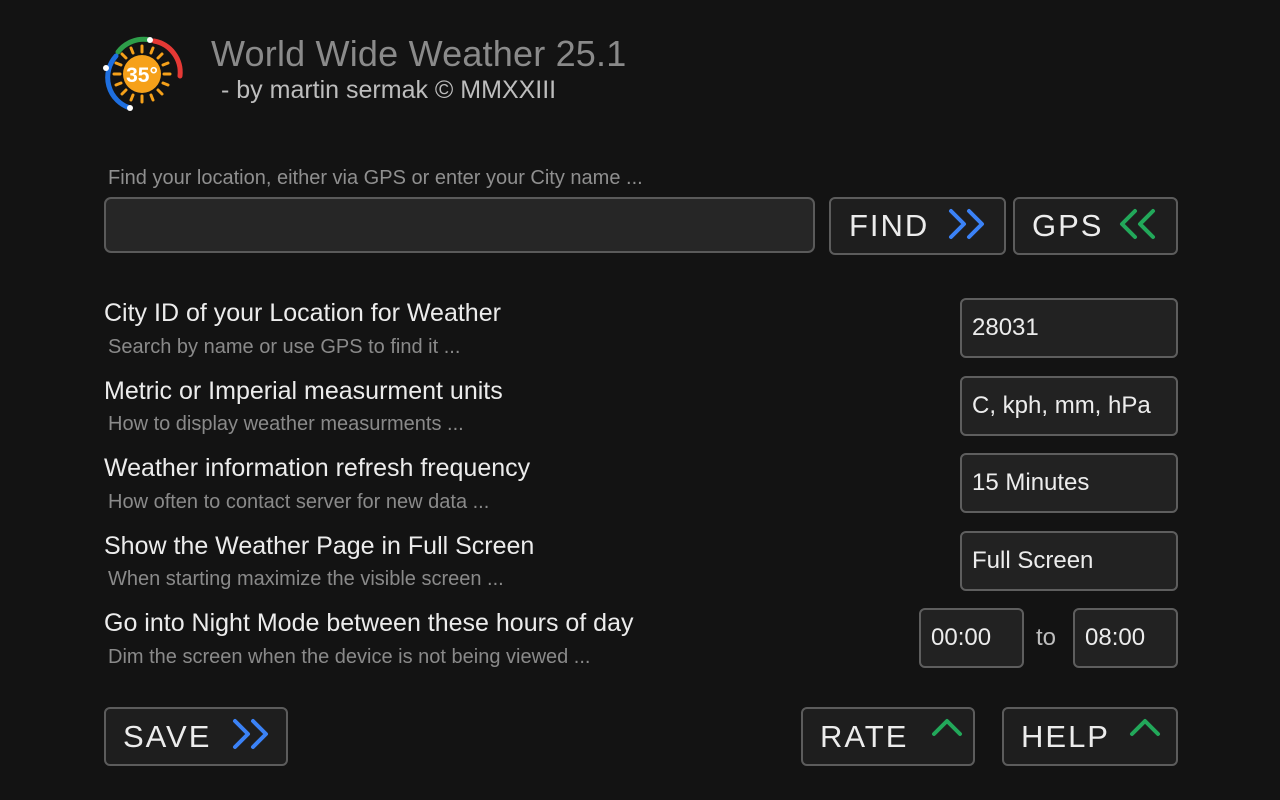 This screenshot has width=1280, height=800. I want to click on find-button: FIND, so click(917, 226).